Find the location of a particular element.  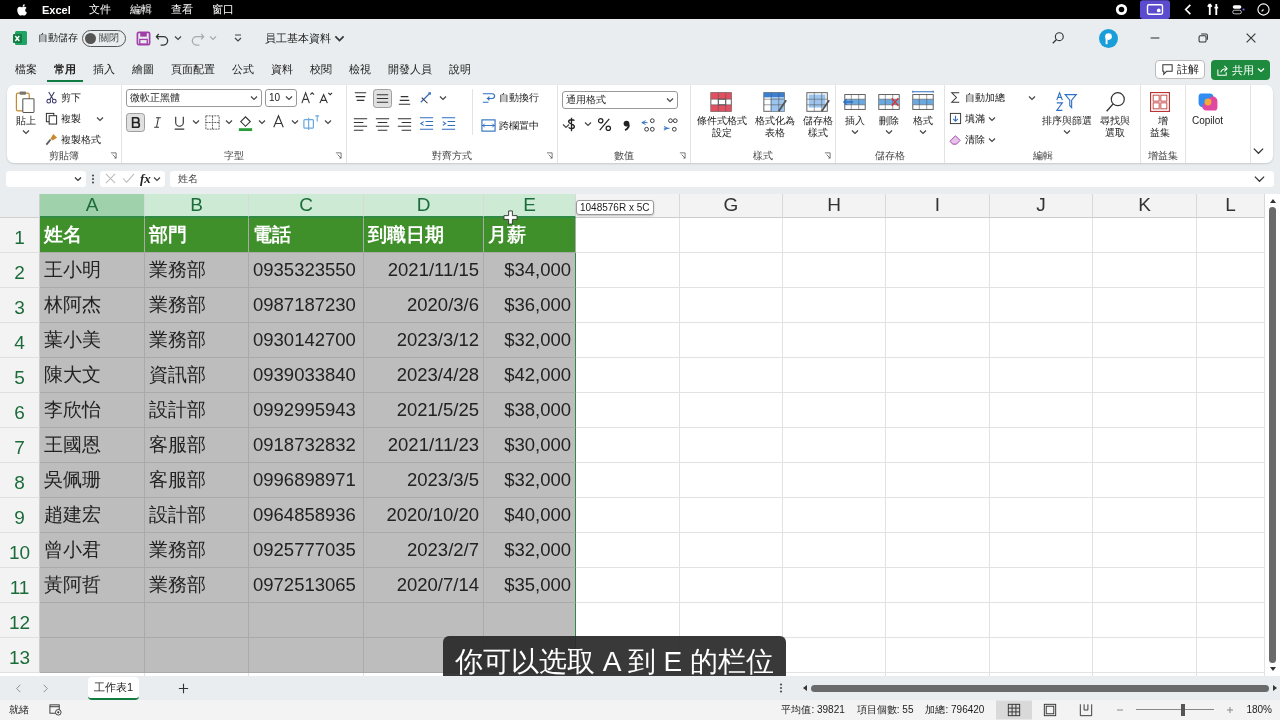

group-label: 增益集 is located at coordinates (1163, 155).